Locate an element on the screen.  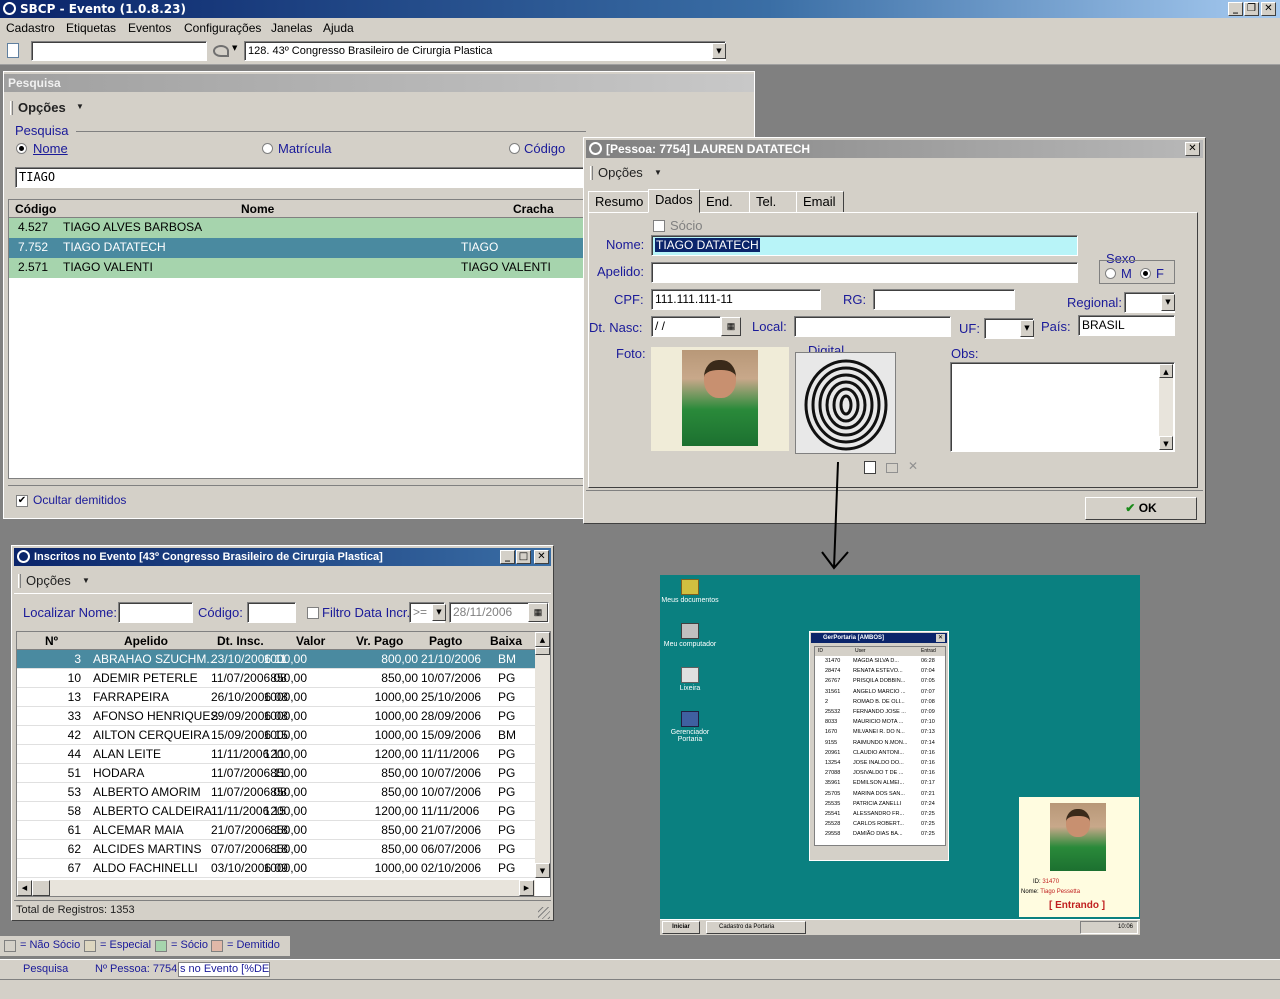
portaria-row: 27088 JOSIVALDO T DE ... 07:16 is located at coordinates (880, 775).